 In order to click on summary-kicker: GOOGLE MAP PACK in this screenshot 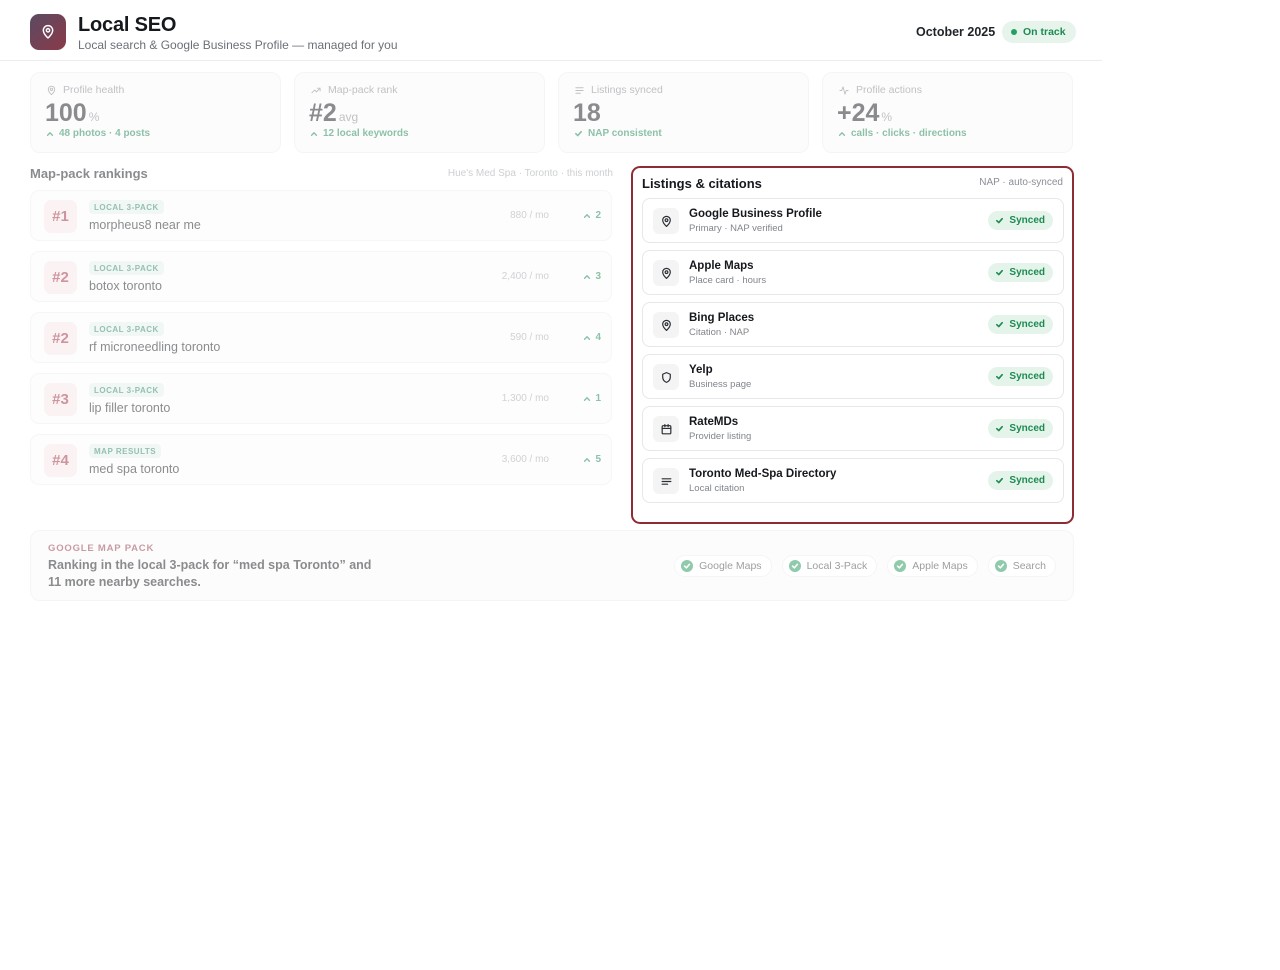, I will do `click(101, 548)`.